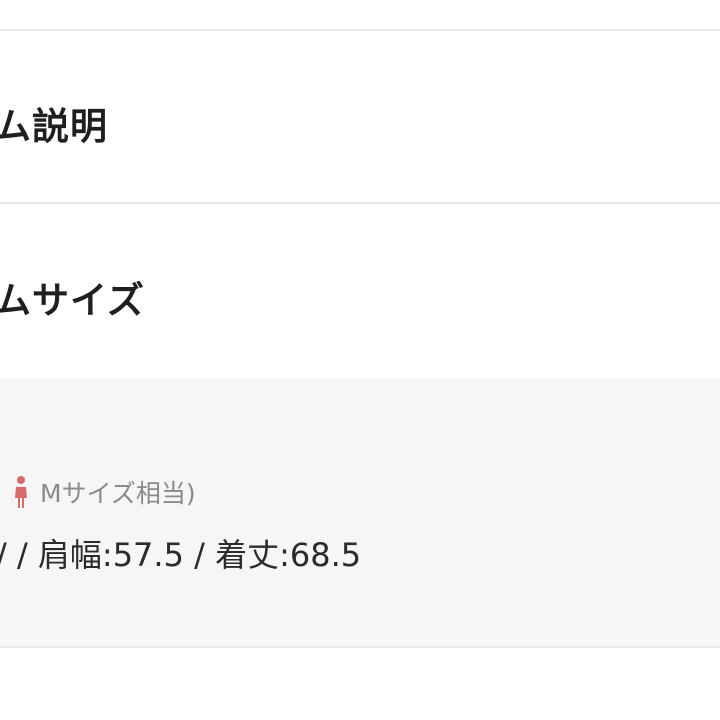  Describe the element at coordinates (118, 493) in the screenshot. I see `model-size-text: Mサイズ相当)` at that location.